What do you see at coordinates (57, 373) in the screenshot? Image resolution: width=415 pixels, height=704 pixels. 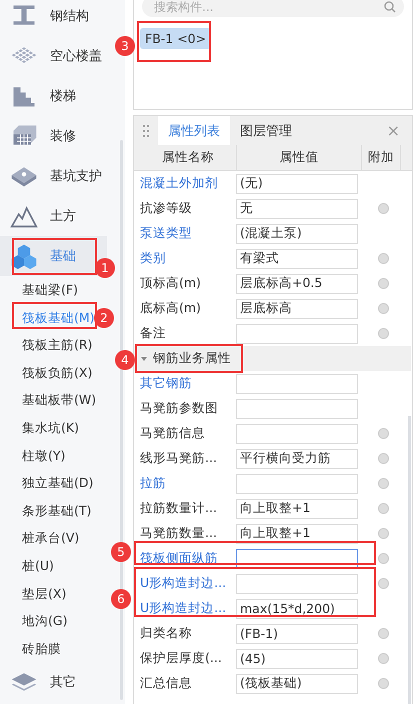 I see `subcategory-item: 筏板负筋(X)` at bounding box center [57, 373].